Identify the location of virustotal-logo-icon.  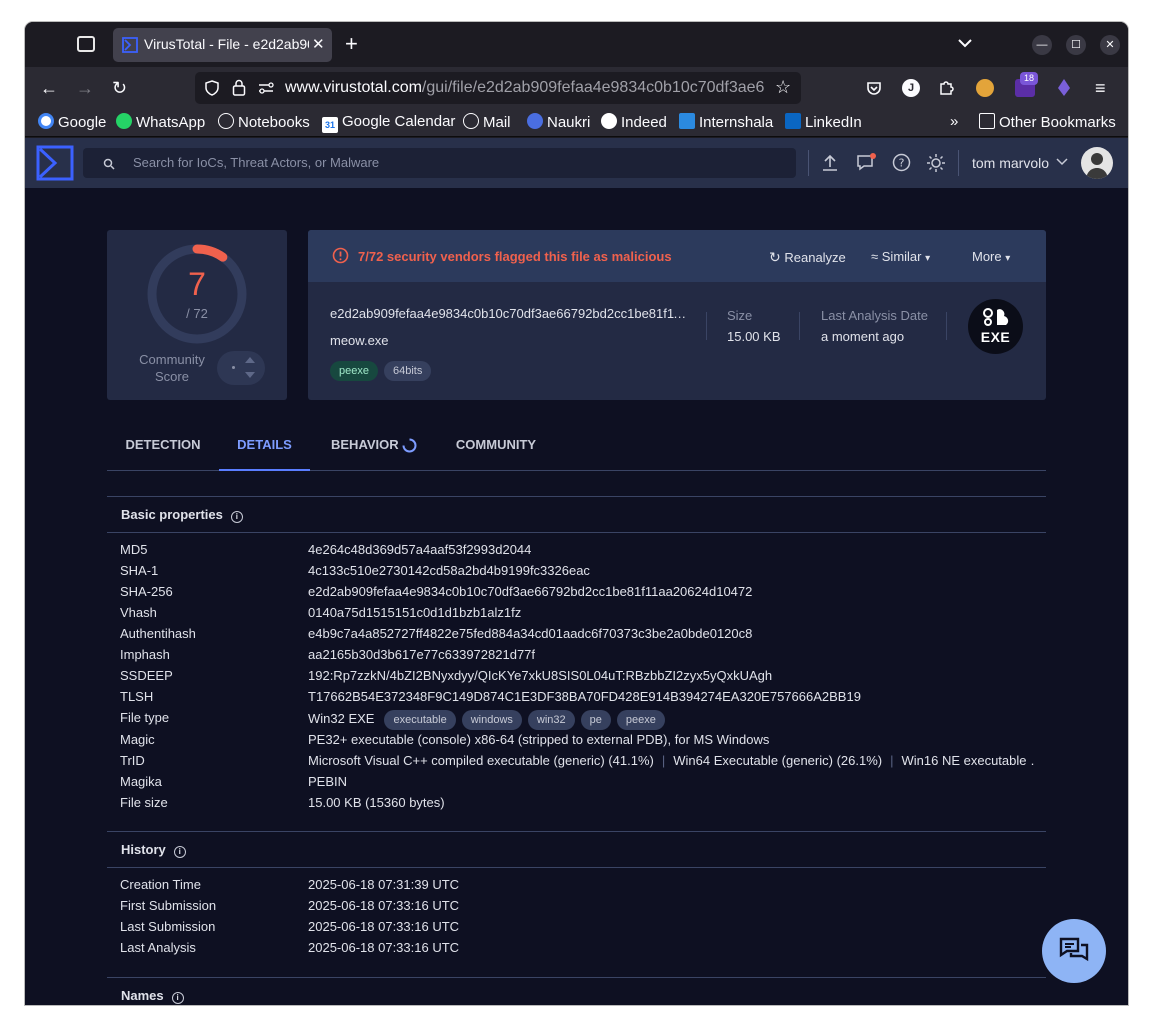
(55, 163).